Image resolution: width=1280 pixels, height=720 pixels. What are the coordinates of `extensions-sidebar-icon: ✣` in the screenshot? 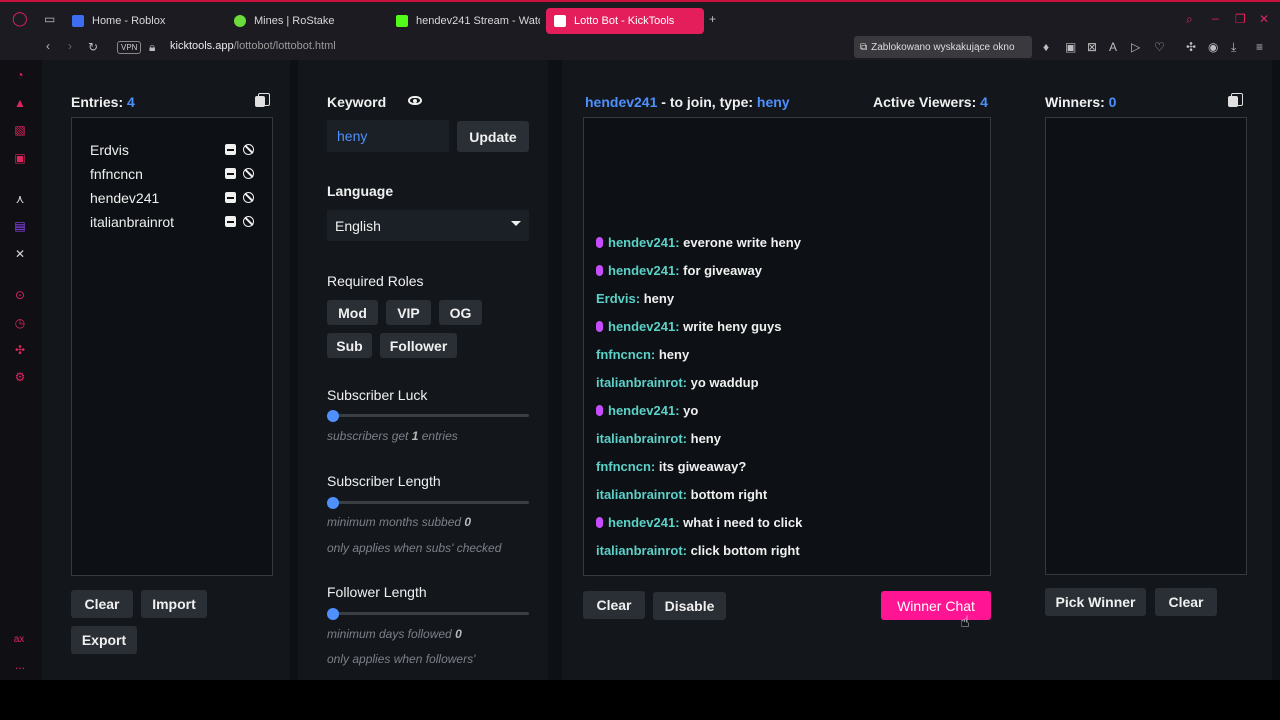 It's located at (20, 350).